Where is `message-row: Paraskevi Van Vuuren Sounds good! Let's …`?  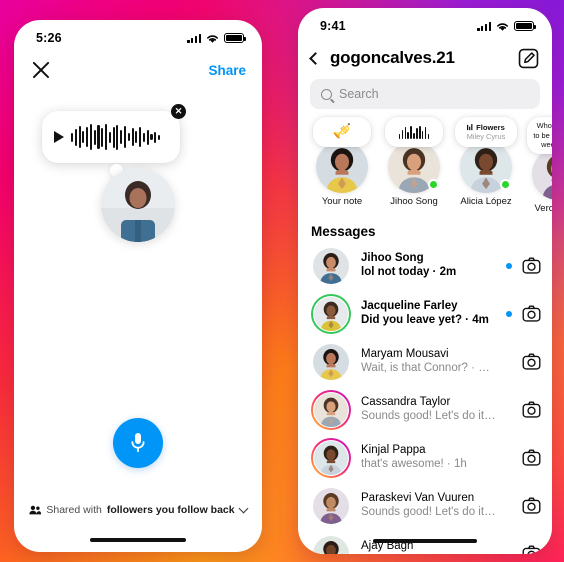 message-row: Paraskevi Van Vuuren Sounds good! Let's … is located at coordinates (425, 506).